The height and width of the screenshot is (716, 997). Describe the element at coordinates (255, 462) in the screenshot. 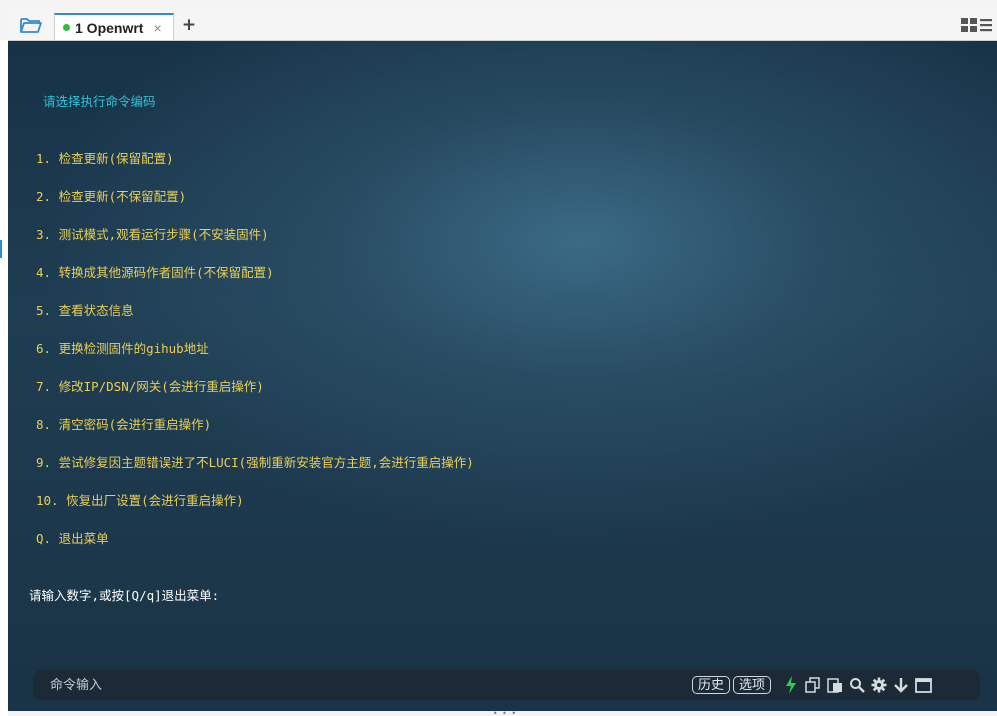

I see `menu-option: 9. 尝试修复因主题错误进了不LUCI(强制重新安装官方主题,会进行重启操作)` at that location.